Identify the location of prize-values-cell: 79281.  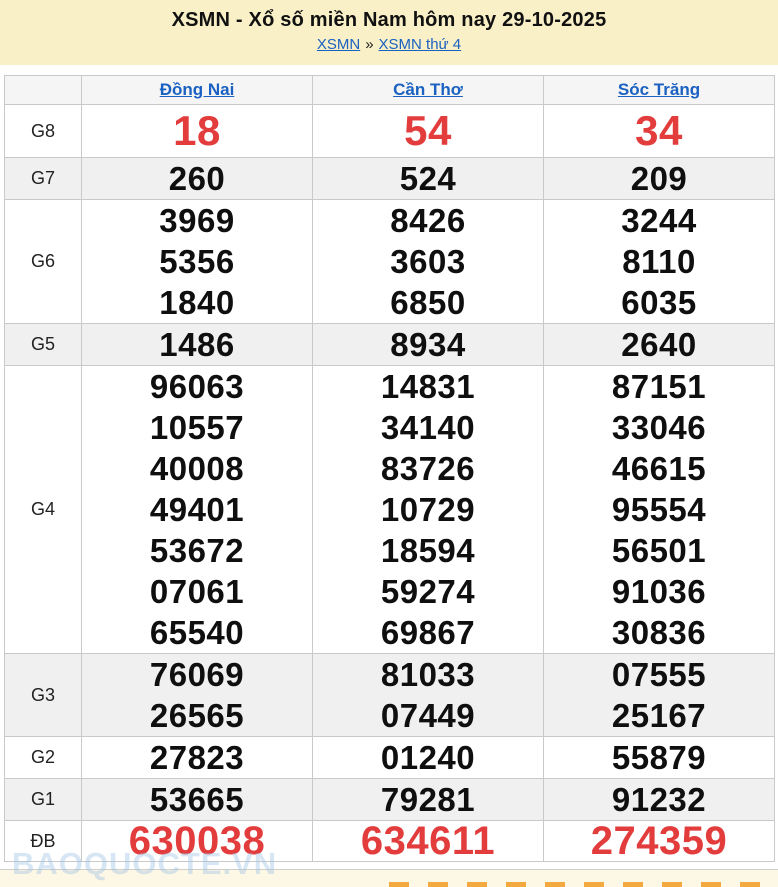
(428, 799).